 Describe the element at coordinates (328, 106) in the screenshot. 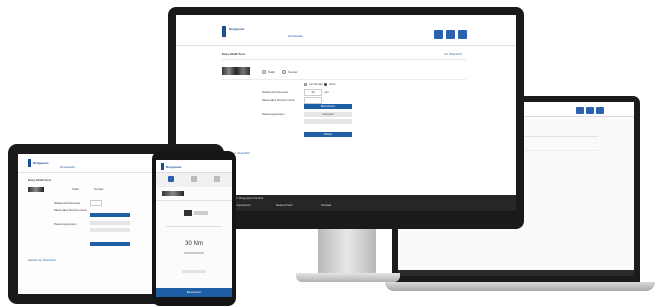

I see `calculate-button: Berechnen` at that location.